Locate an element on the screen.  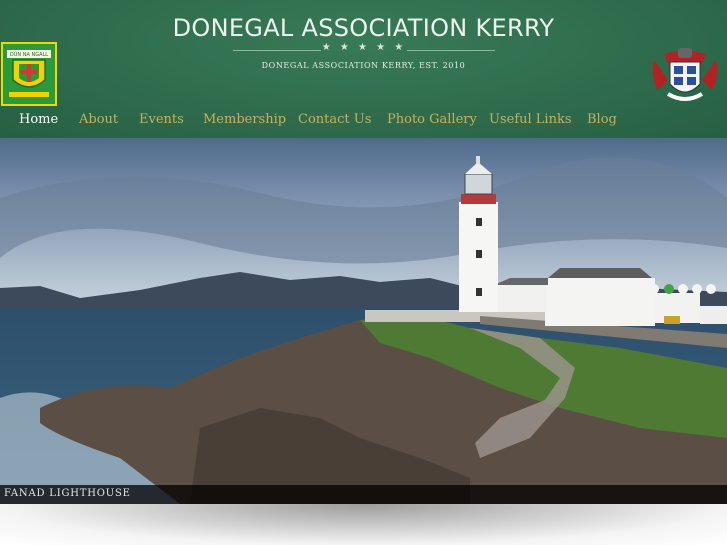
nav-membership: Membership is located at coordinates (244, 119).